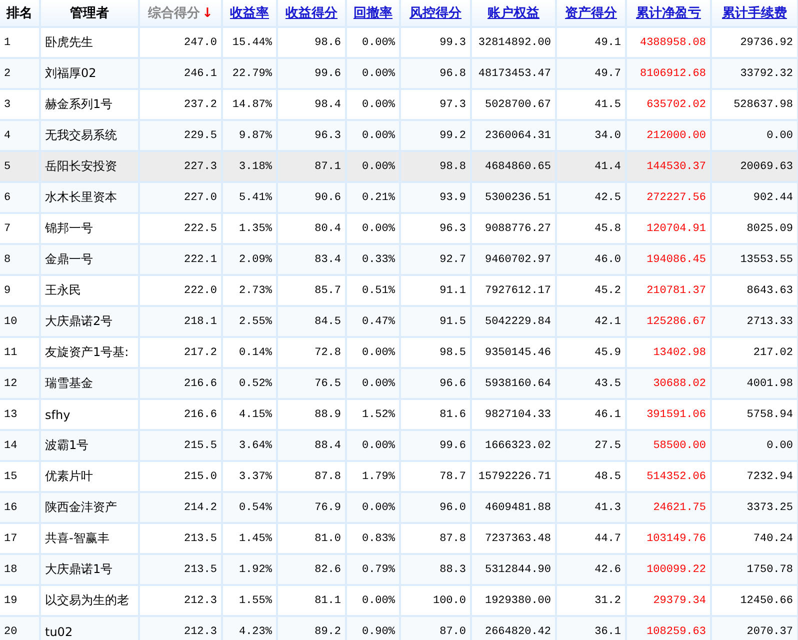 The height and width of the screenshot is (640, 798). What do you see at coordinates (57, 415) in the screenshot?
I see `name-cell: sfhy` at bounding box center [57, 415].